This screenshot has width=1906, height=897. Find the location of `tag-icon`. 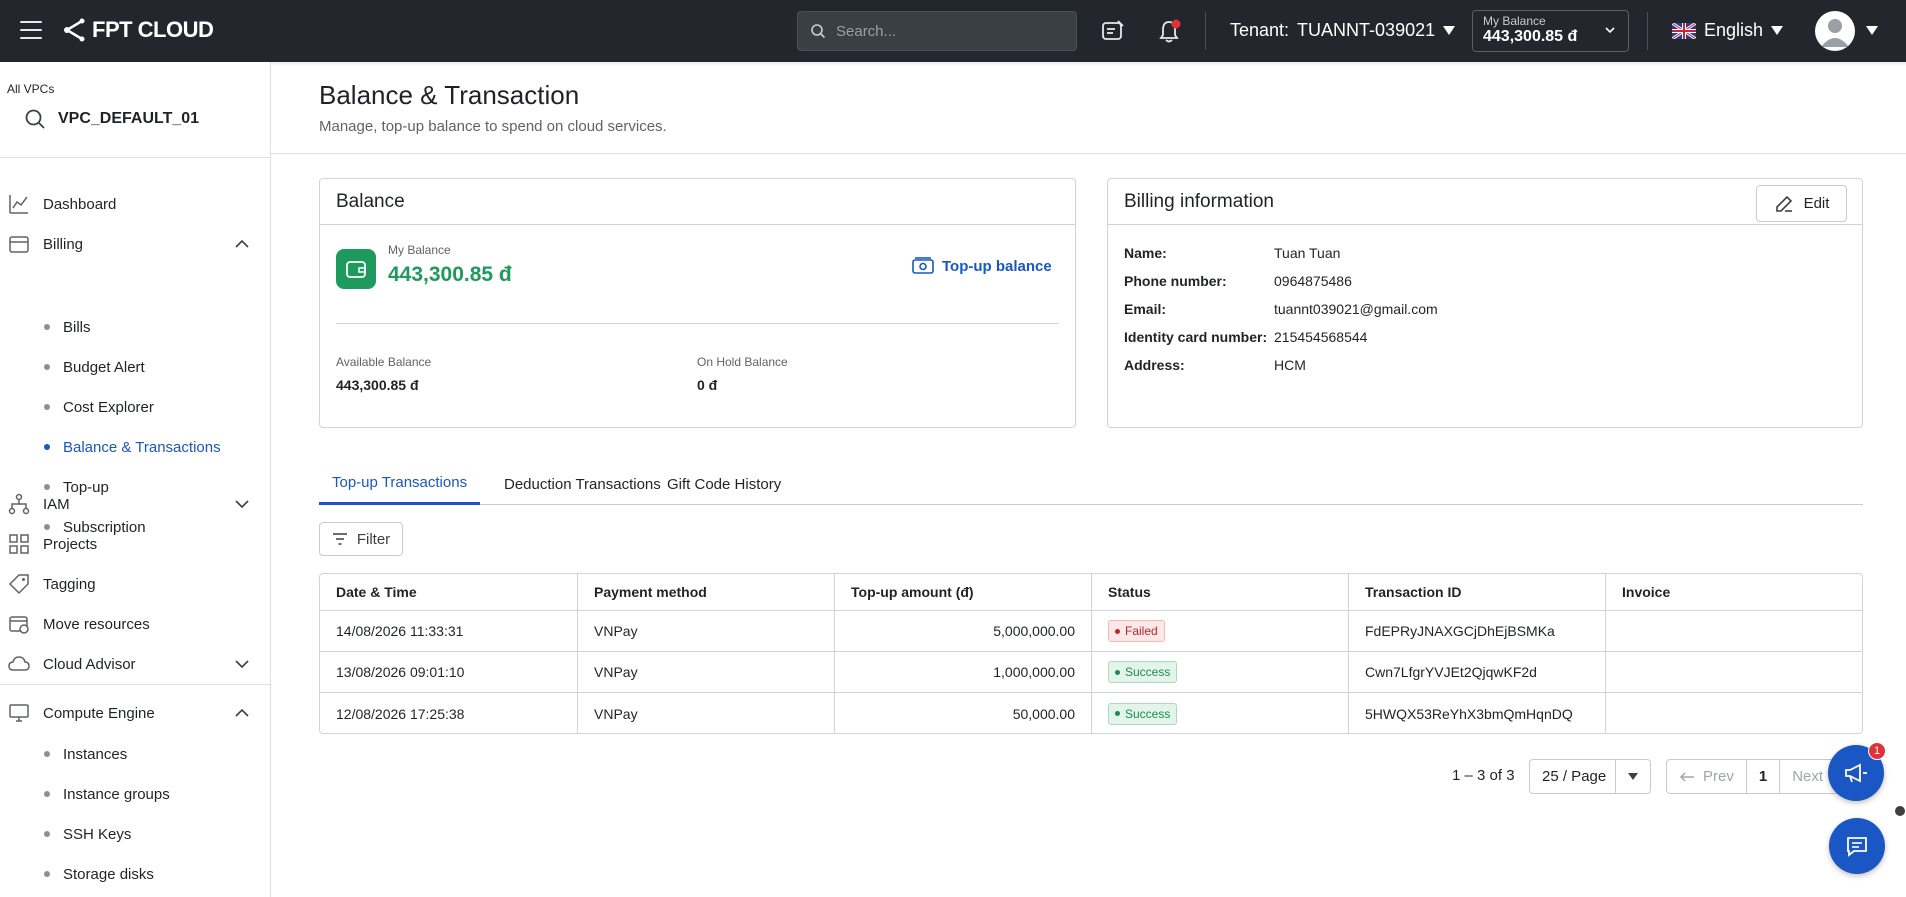

tag-icon is located at coordinates (18, 584).